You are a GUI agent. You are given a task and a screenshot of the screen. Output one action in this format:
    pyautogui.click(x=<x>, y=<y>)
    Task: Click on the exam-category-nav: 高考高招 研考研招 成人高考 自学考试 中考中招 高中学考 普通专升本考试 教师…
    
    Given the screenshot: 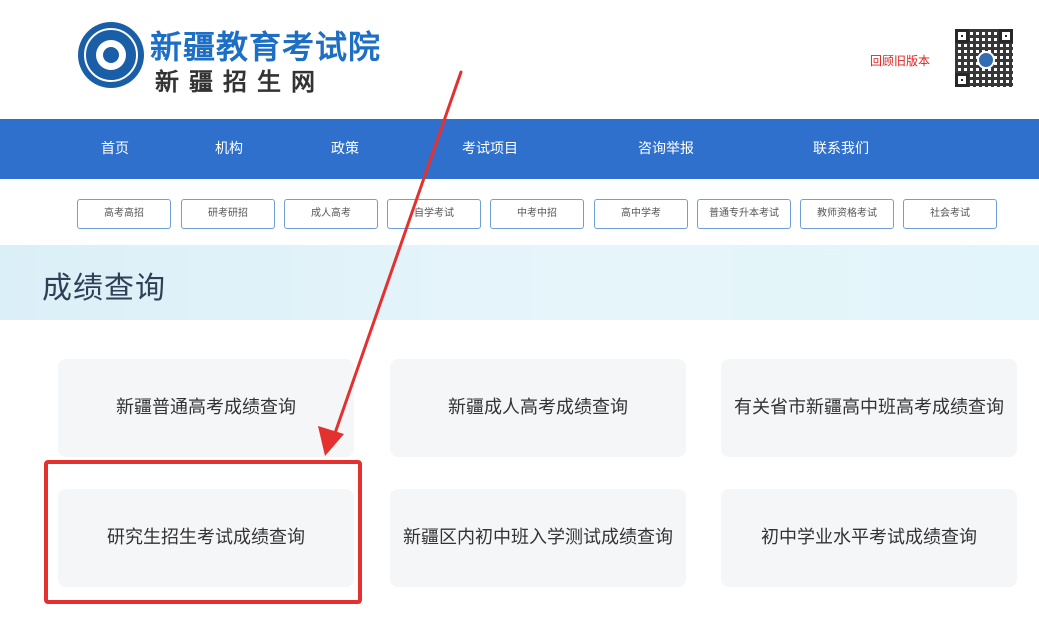 What is the action you would take?
    pyautogui.click(x=519, y=212)
    